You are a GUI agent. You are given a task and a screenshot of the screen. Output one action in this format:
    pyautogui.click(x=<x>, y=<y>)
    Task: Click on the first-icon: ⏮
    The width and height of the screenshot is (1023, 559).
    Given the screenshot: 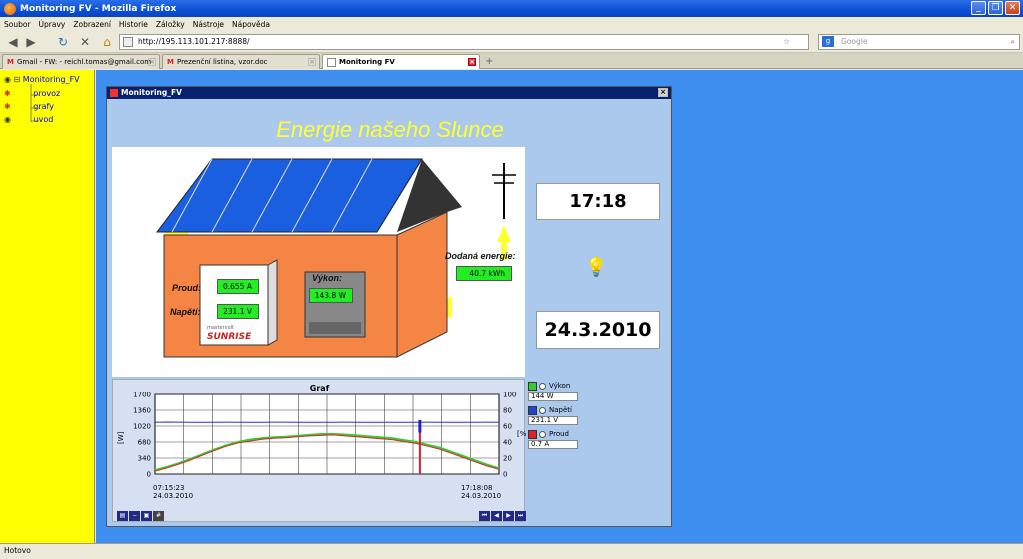 What is the action you would take?
    pyautogui.click(x=484, y=516)
    